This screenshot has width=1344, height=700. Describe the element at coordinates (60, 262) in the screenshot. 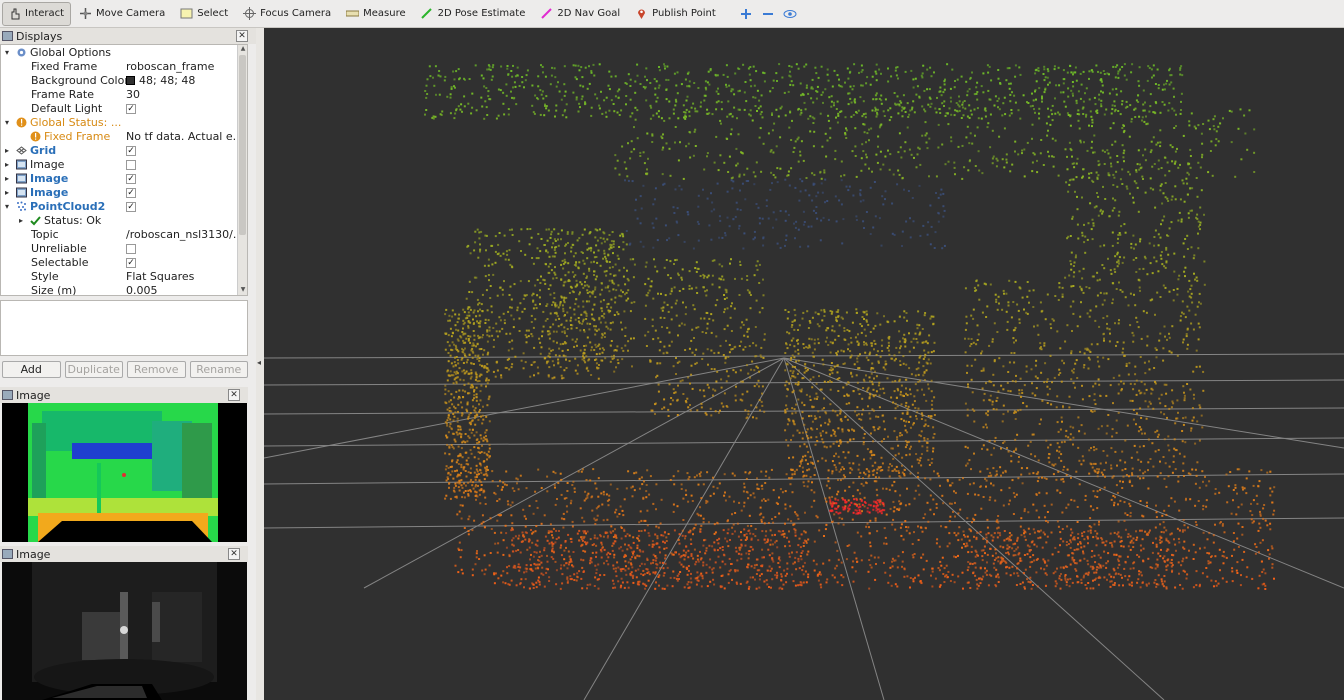

I see `display-row-label: Selectable` at that location.